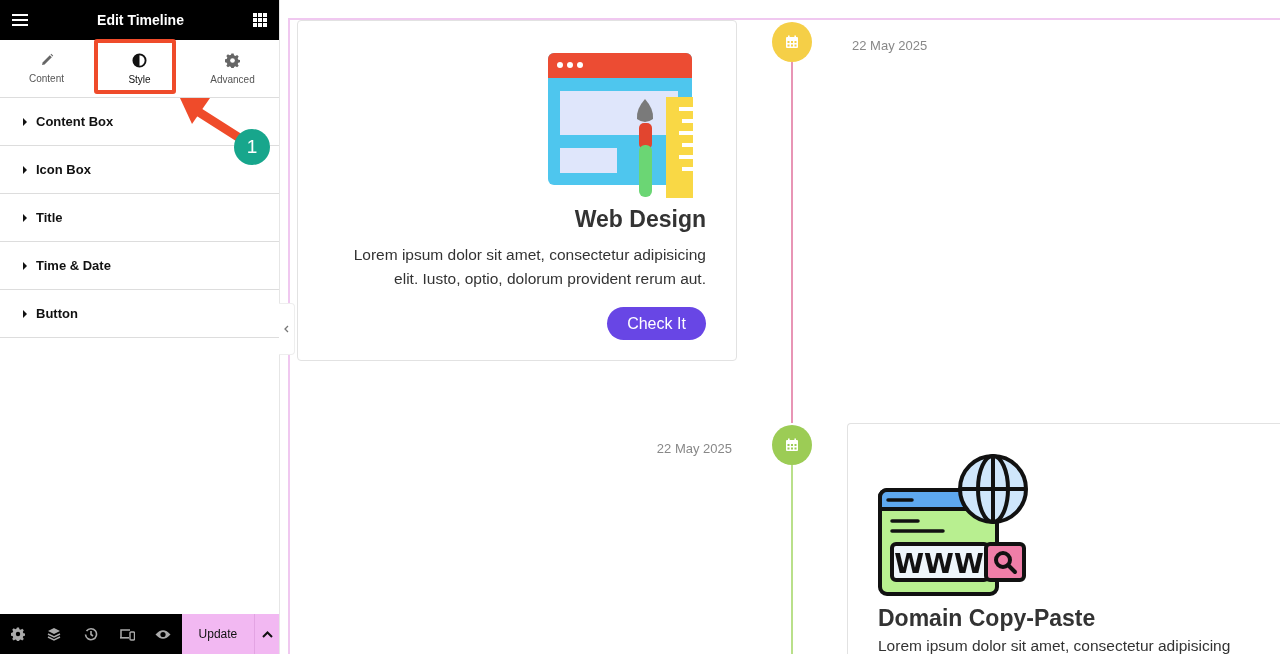 The width and height of the screenshot is (1280, 654). I want to click on responsive-icon, so click(127, 634).